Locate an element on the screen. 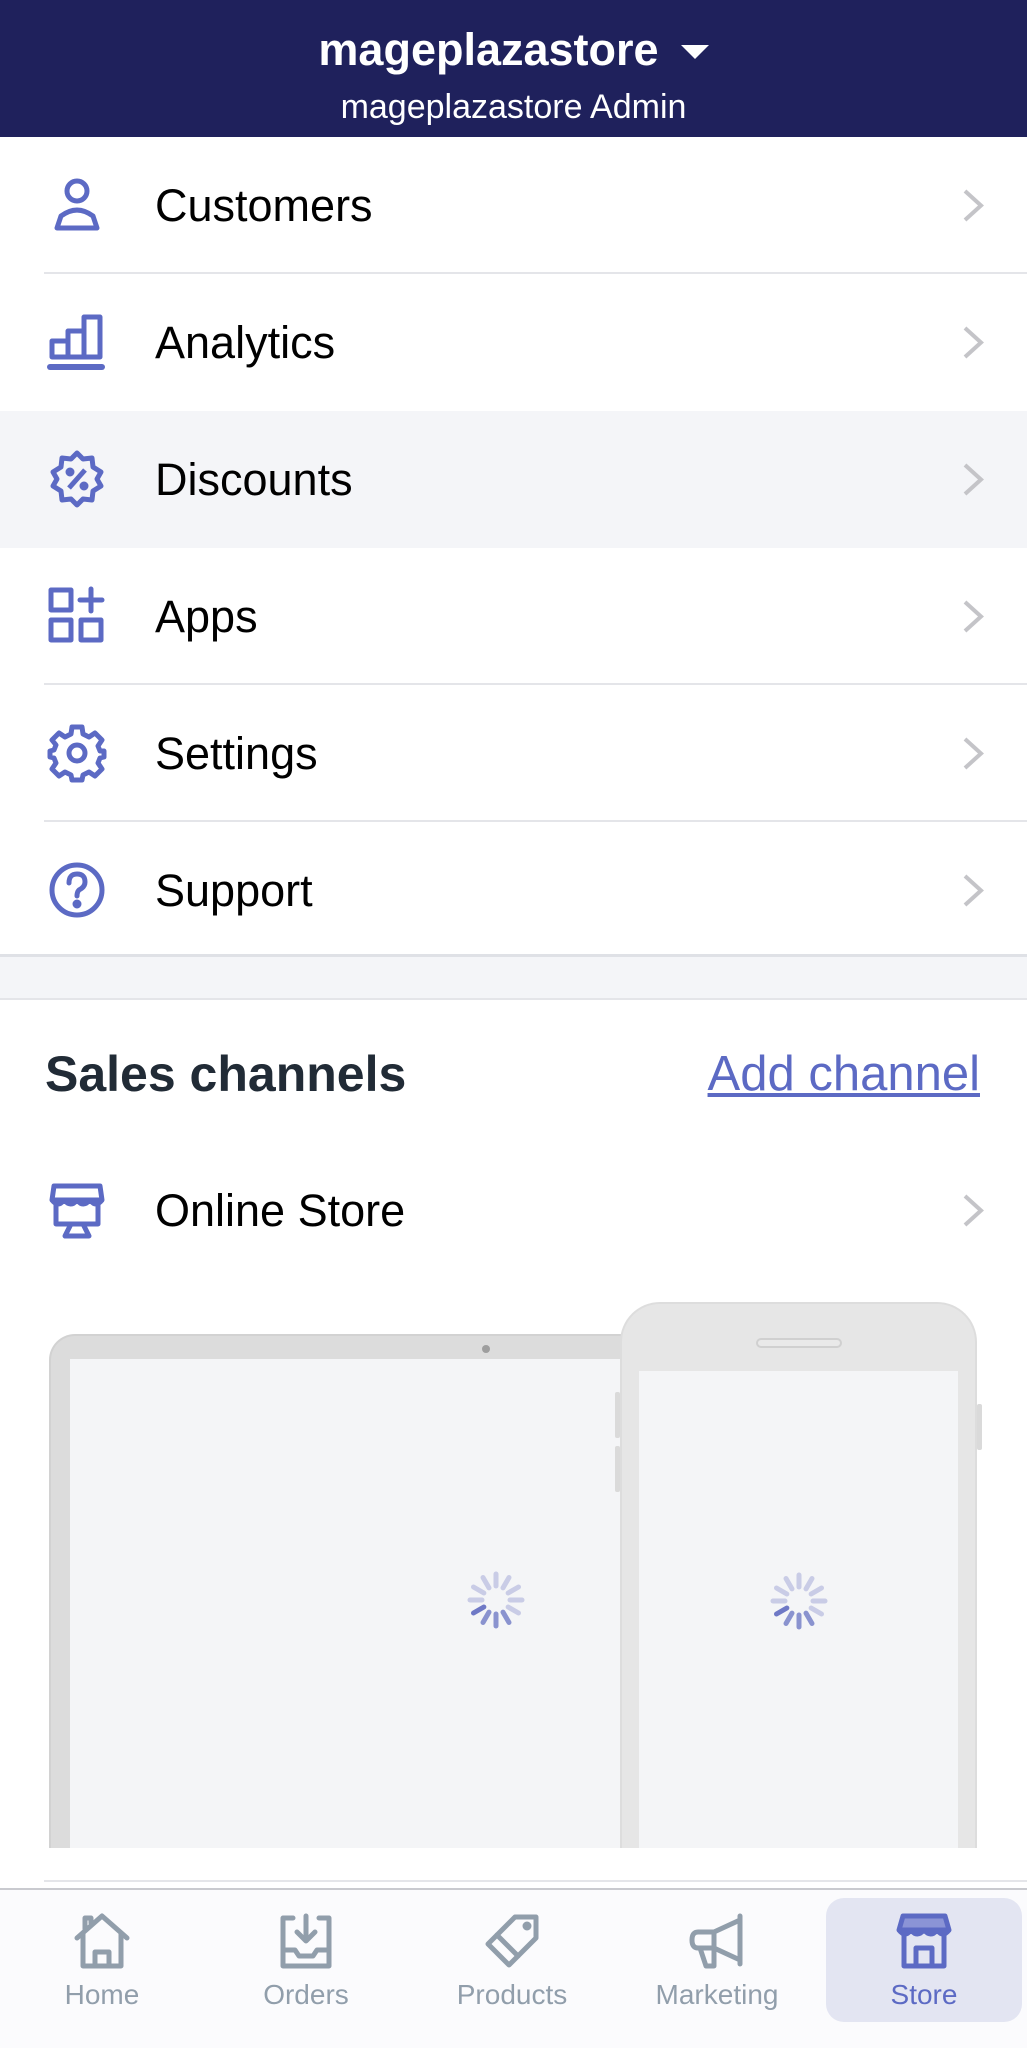 The image size is (1027, 2048). menu-item-label: Discounts is located at coordinates (254, 479).